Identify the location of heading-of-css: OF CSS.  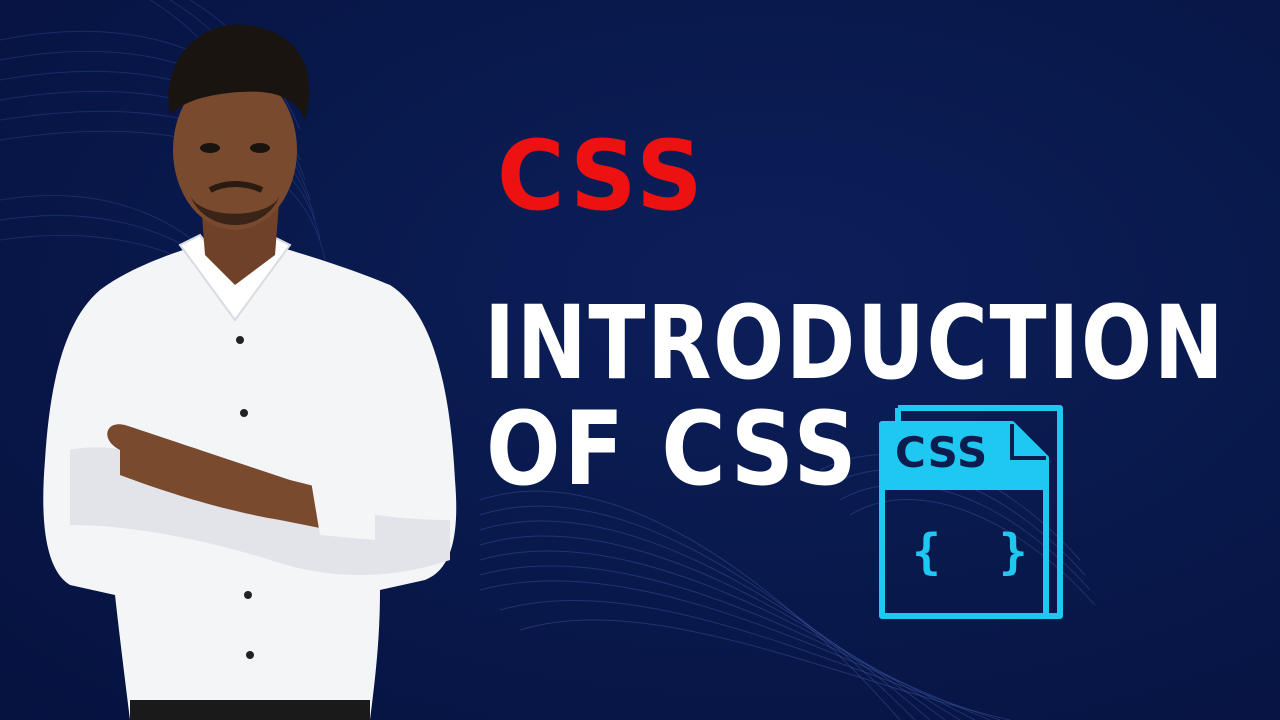
(673, 449).